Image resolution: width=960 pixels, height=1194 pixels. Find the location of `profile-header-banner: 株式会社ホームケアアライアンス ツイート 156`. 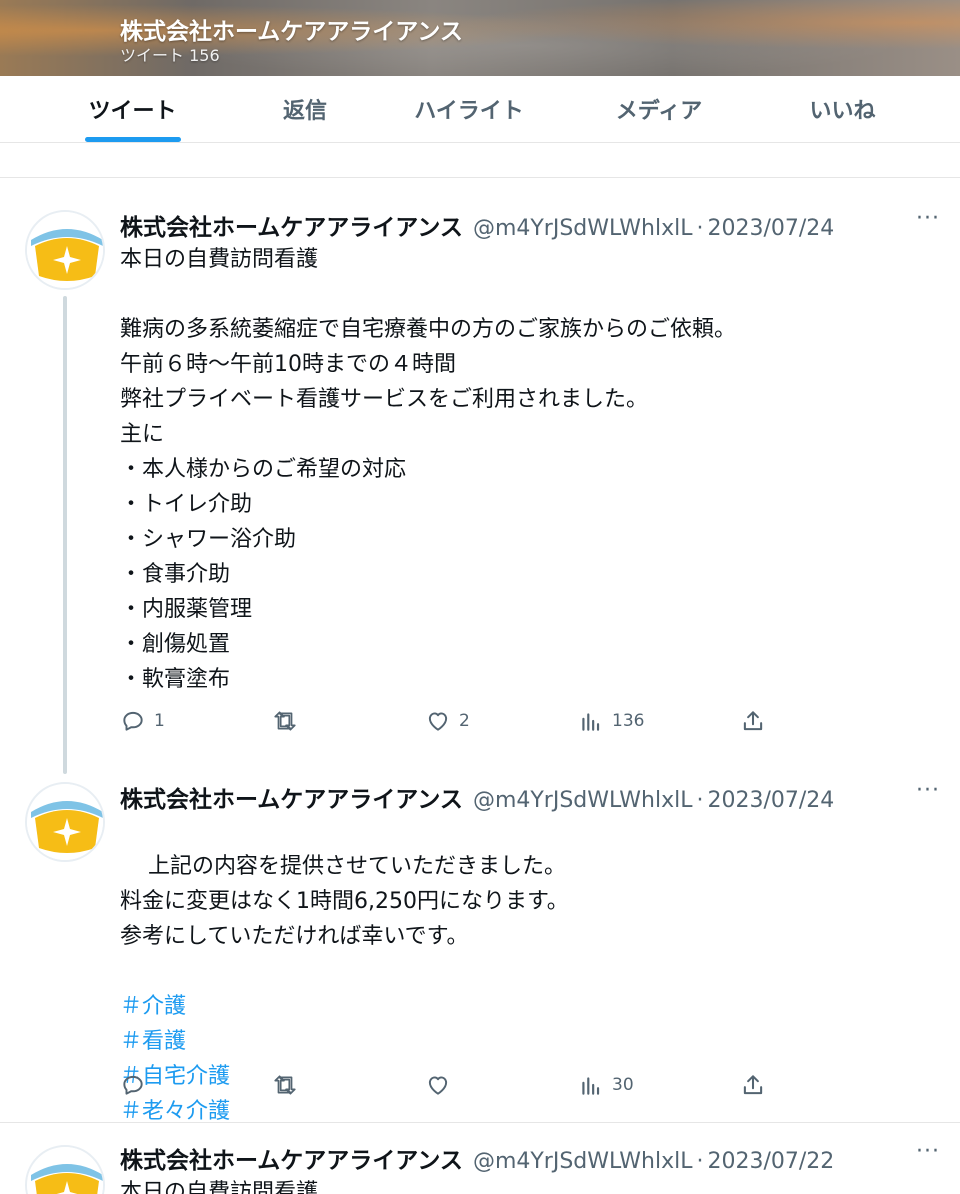

profile-header-banner: 株式会社ホームケアアライアンス ツイート 156 is located at coordinates (480, 38).